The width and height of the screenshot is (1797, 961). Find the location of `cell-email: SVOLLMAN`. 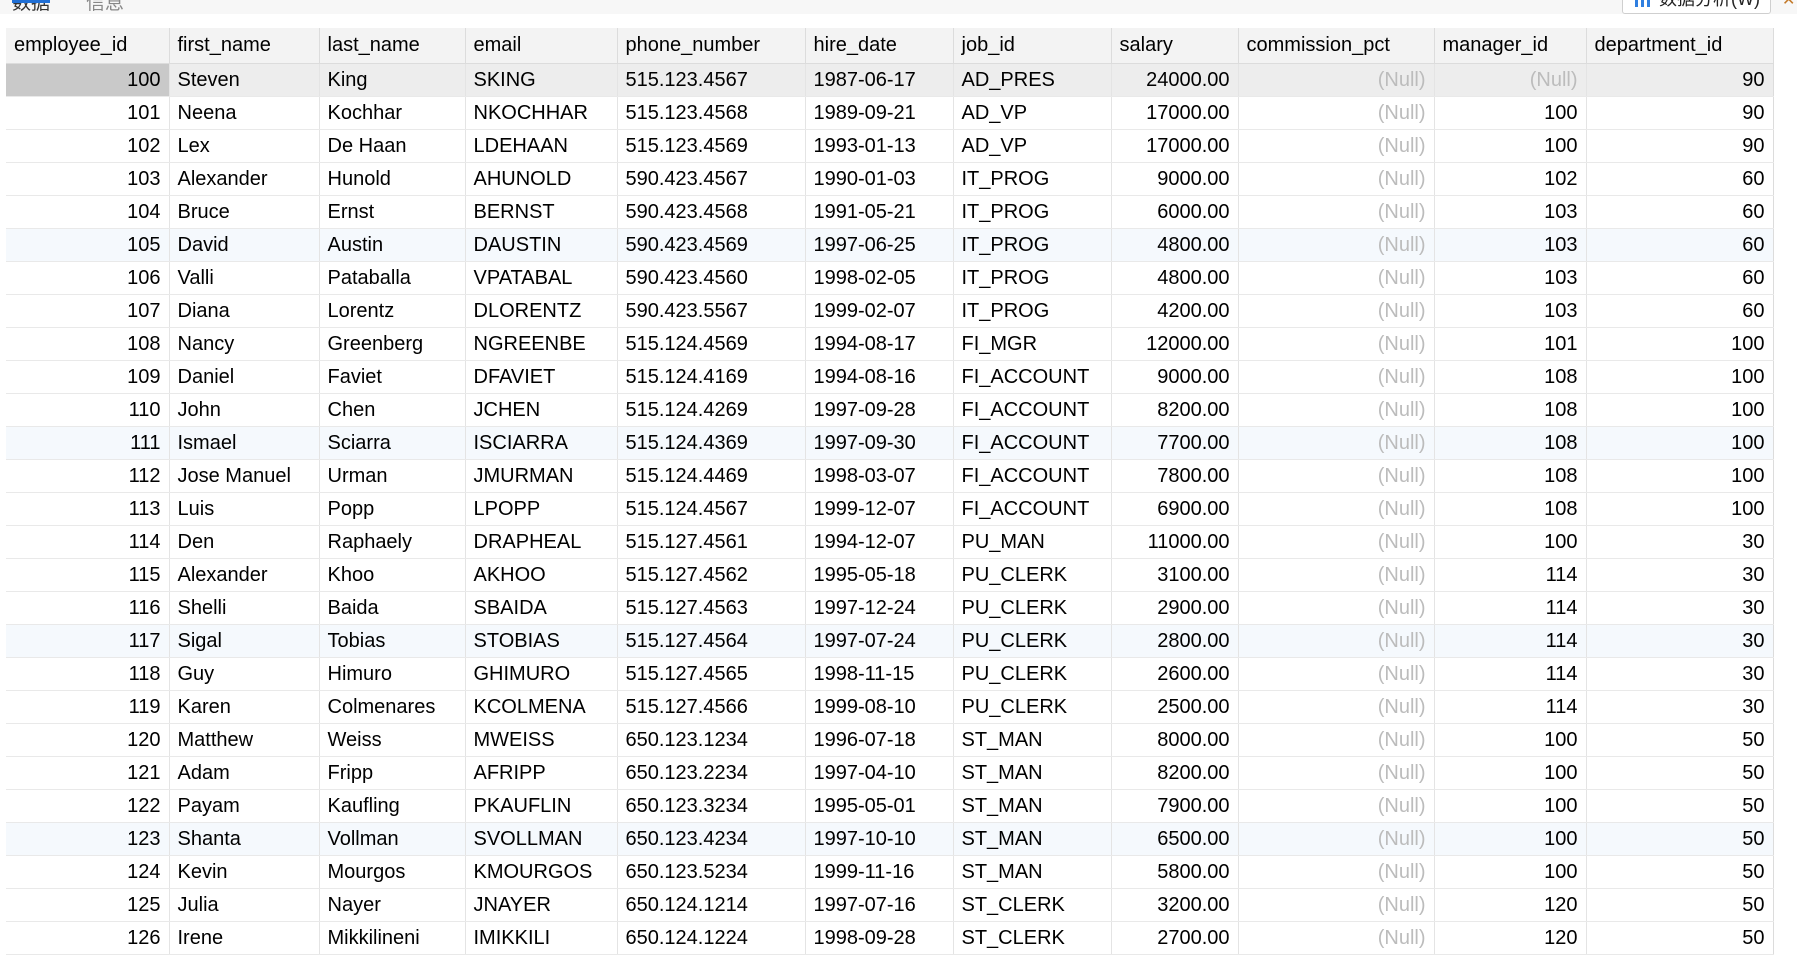

cell-email: SVOLLMAN is located at coordinates (541, 839).